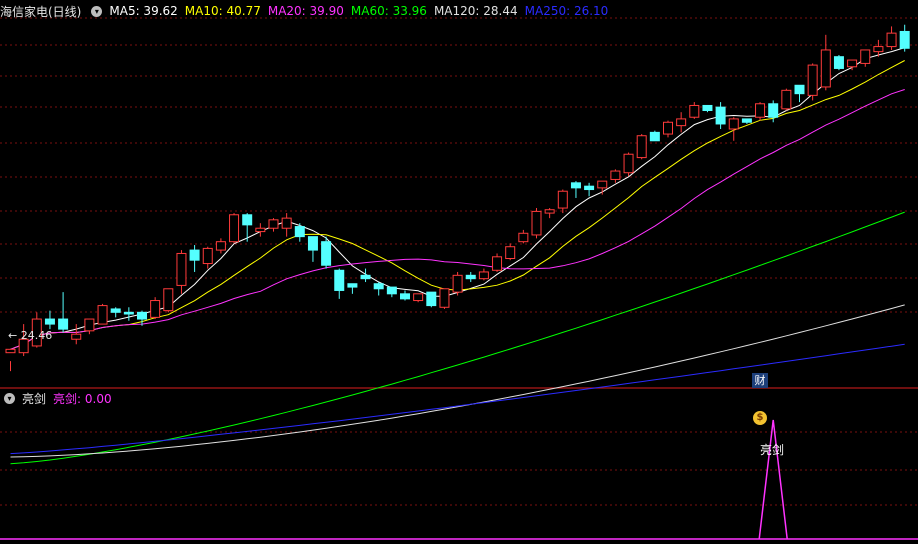  What do you see at coordinates (760, 380) in the screenshot?
I see `event-marker-cai: 财` at bounding box center [760, 380].